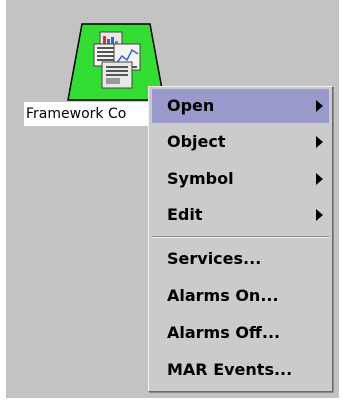 The width and height of the screenshot is (351, 404). I want to click on menu-item-label: Symbol, so click(200, 178).